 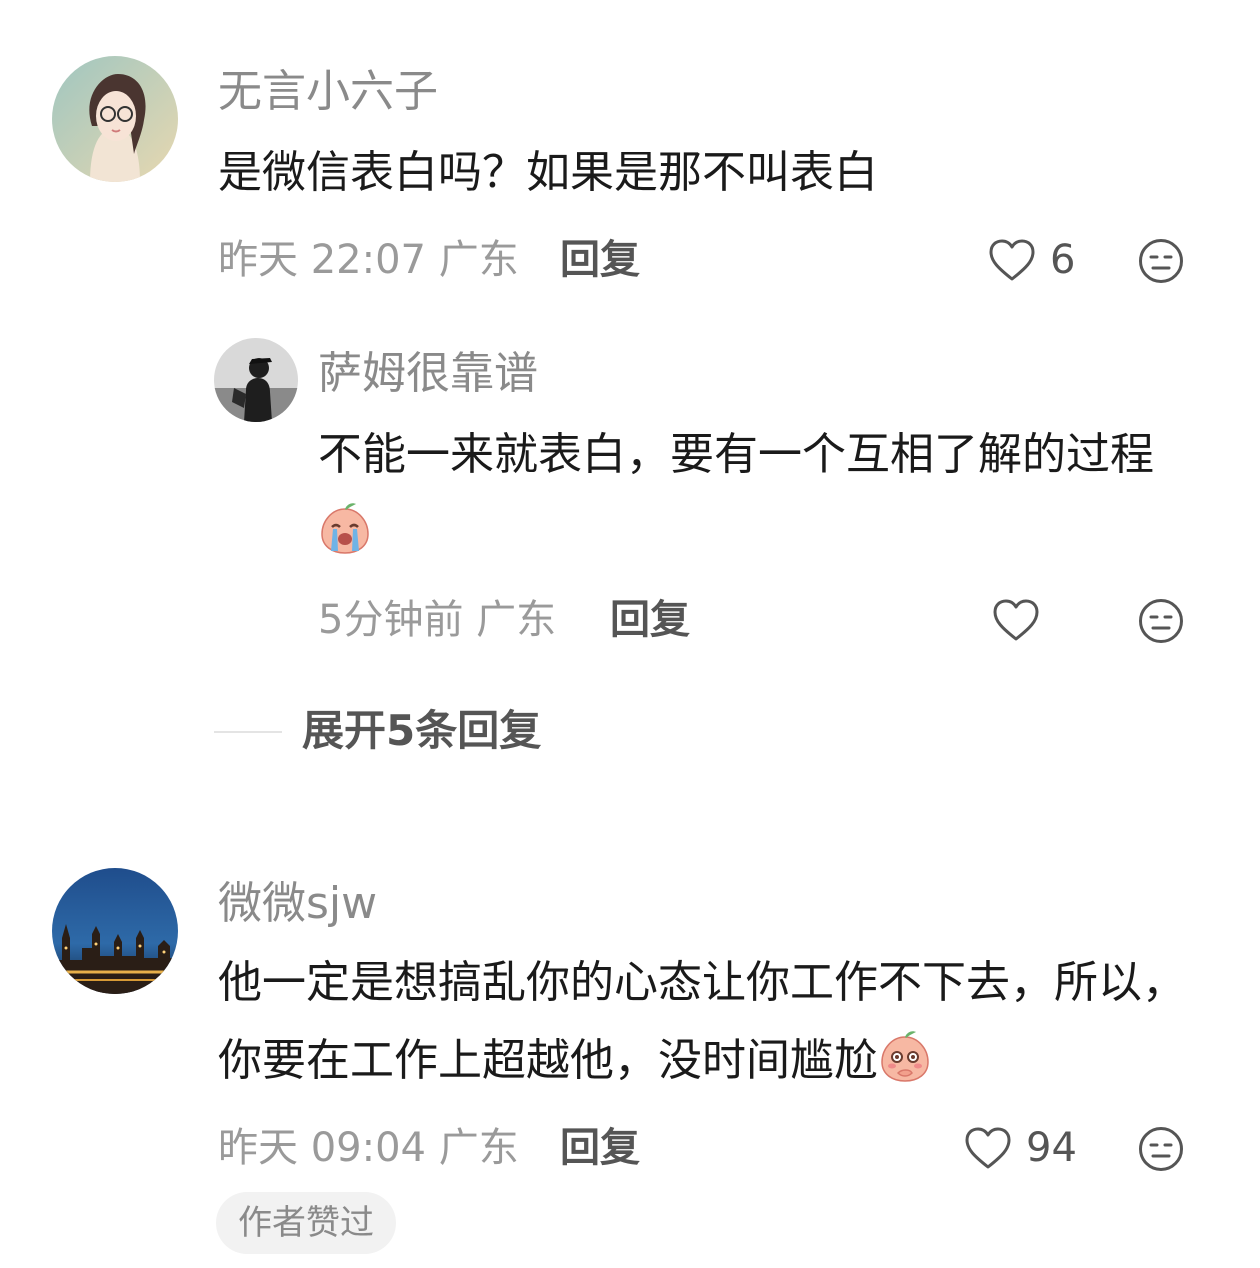 What do you see at coordinates (1063, 260) in the screenshot?
I see `like-count: 6` at bounding box center [1063, 260].